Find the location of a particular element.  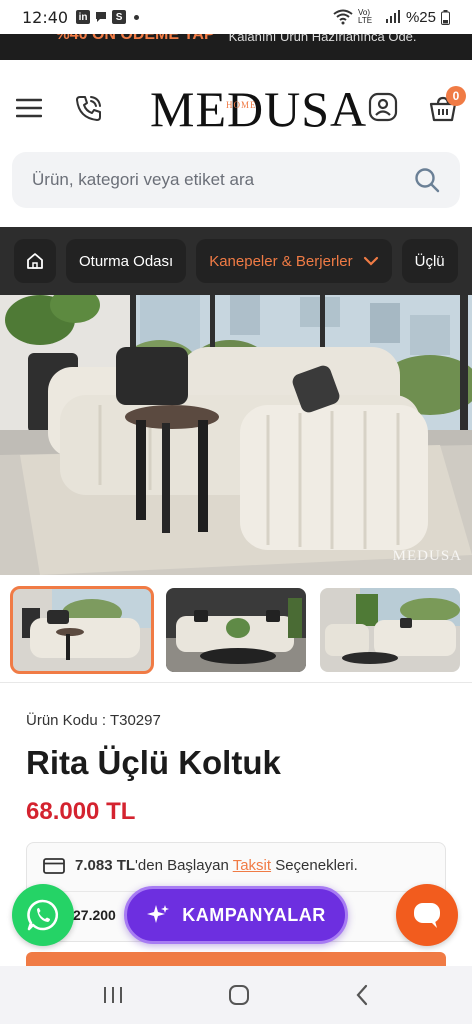

category-chip-uclu: Üçlü is located at coordinates (429, 261).